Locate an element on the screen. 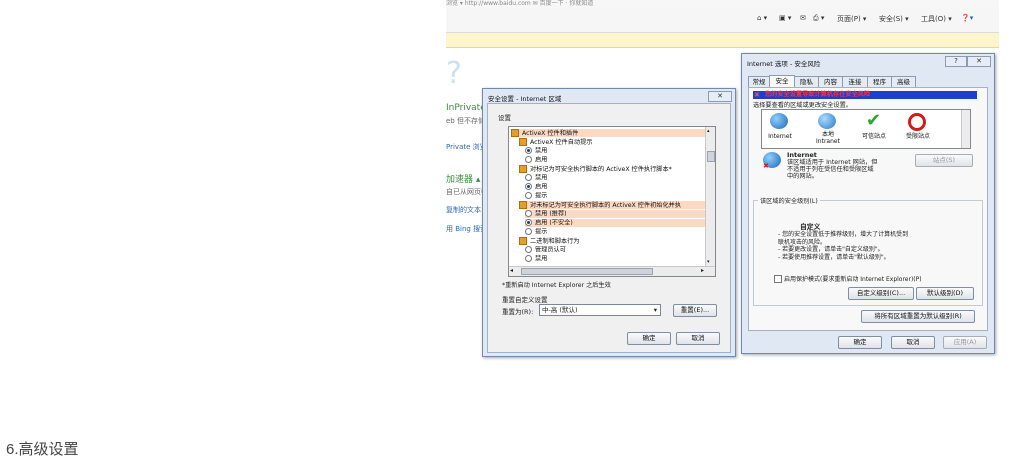 This screenshot has height=459, width=1009. help-button: ? is located at coordinates (956, 61).